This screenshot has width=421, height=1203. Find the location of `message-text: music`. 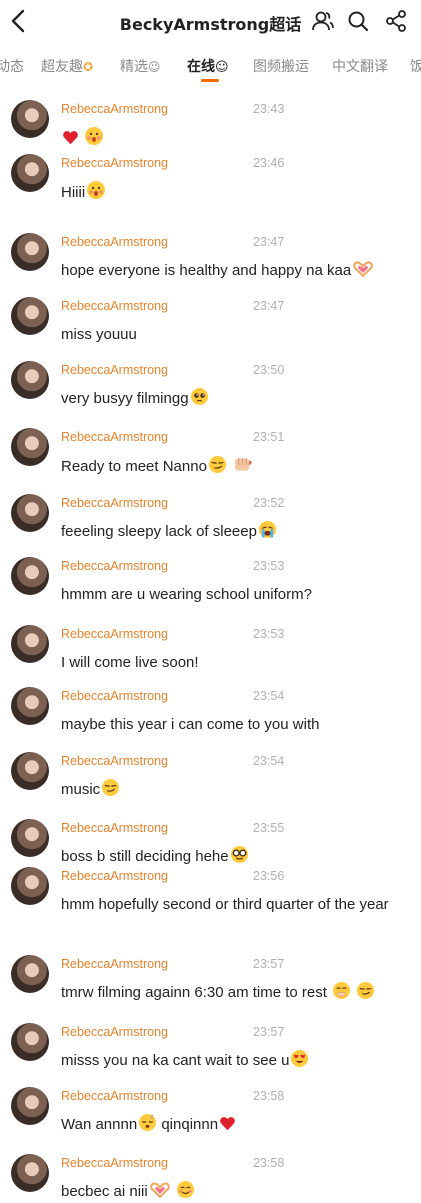

message-text: music is located at coordinates (233, 789).